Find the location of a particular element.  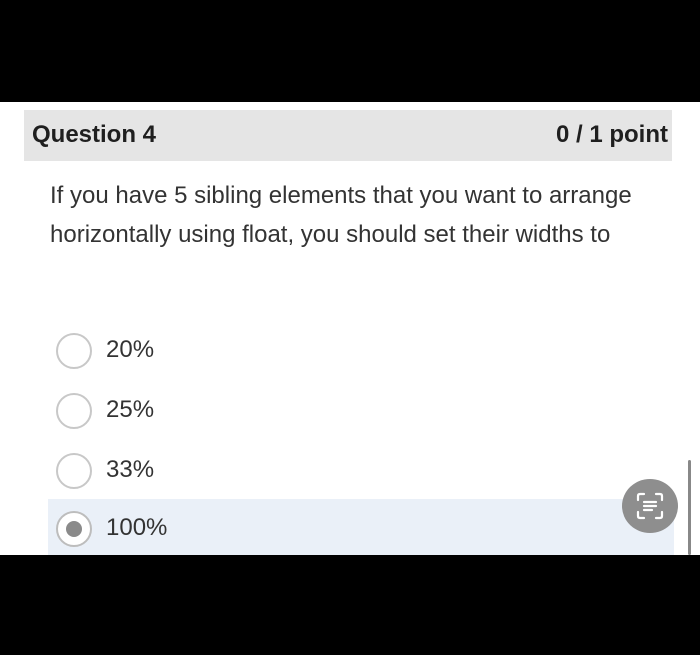

option-100-percent: 100% is located at coordinates (361, 527).